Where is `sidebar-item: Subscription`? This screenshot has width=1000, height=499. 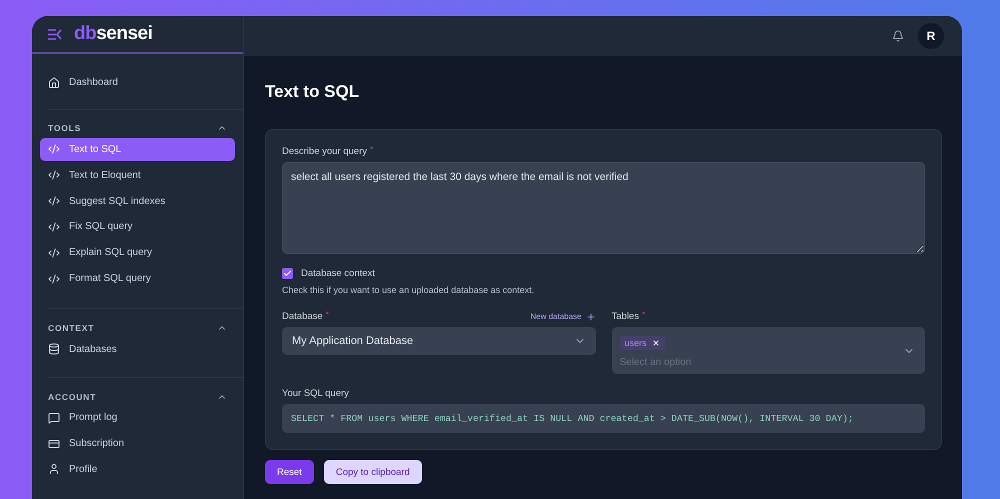
sidebar-item: Subscription is located at coordinates (137, 443).